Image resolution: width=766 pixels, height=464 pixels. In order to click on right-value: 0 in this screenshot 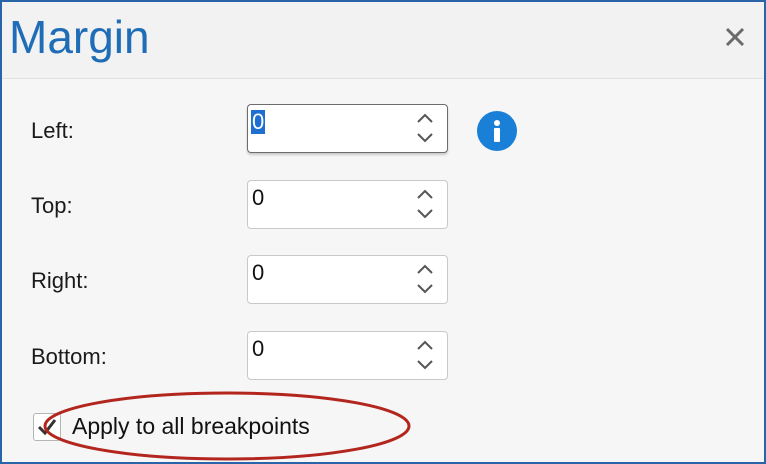, I will do `click(258, 273)`.